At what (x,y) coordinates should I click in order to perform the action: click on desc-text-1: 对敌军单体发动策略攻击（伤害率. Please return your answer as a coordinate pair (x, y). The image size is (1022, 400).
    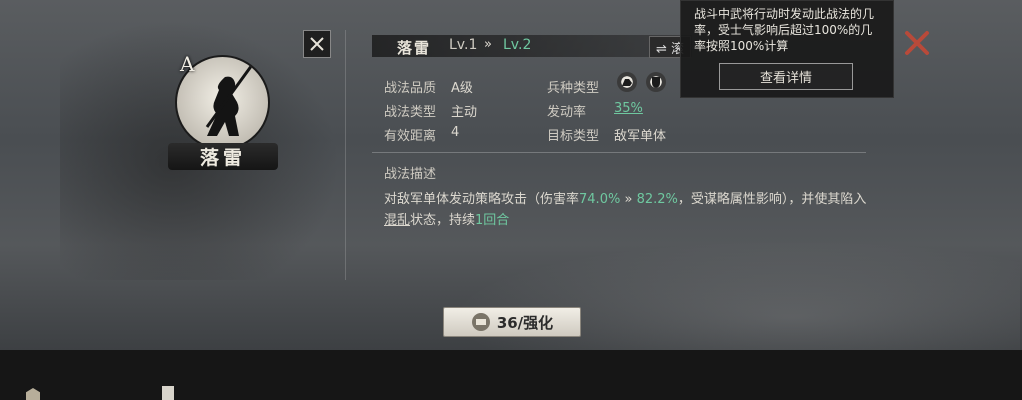
    Looking at the image, I should click on (482, 199).